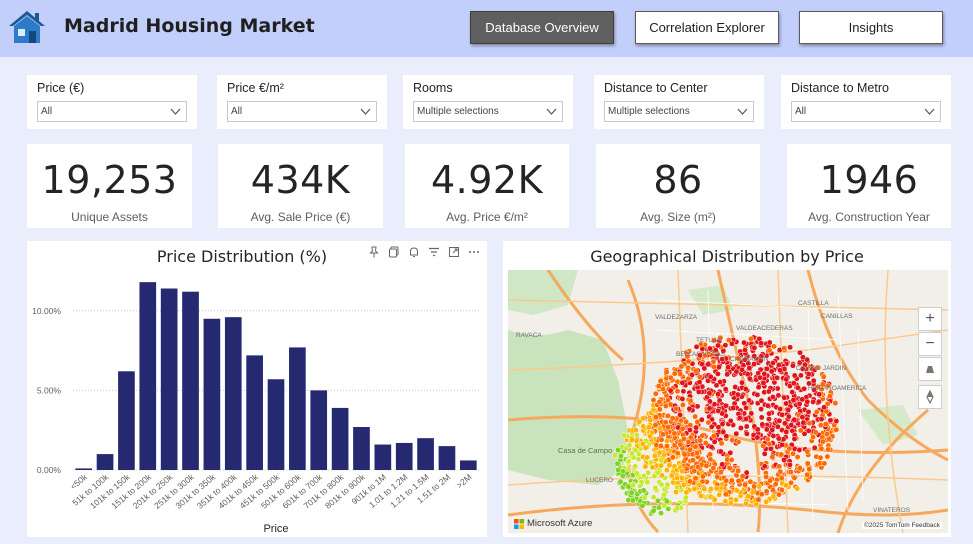  What do you see at coordinates (930, 397) in the screenshot?
I see `compass-button` at bounding box center [930, 397].